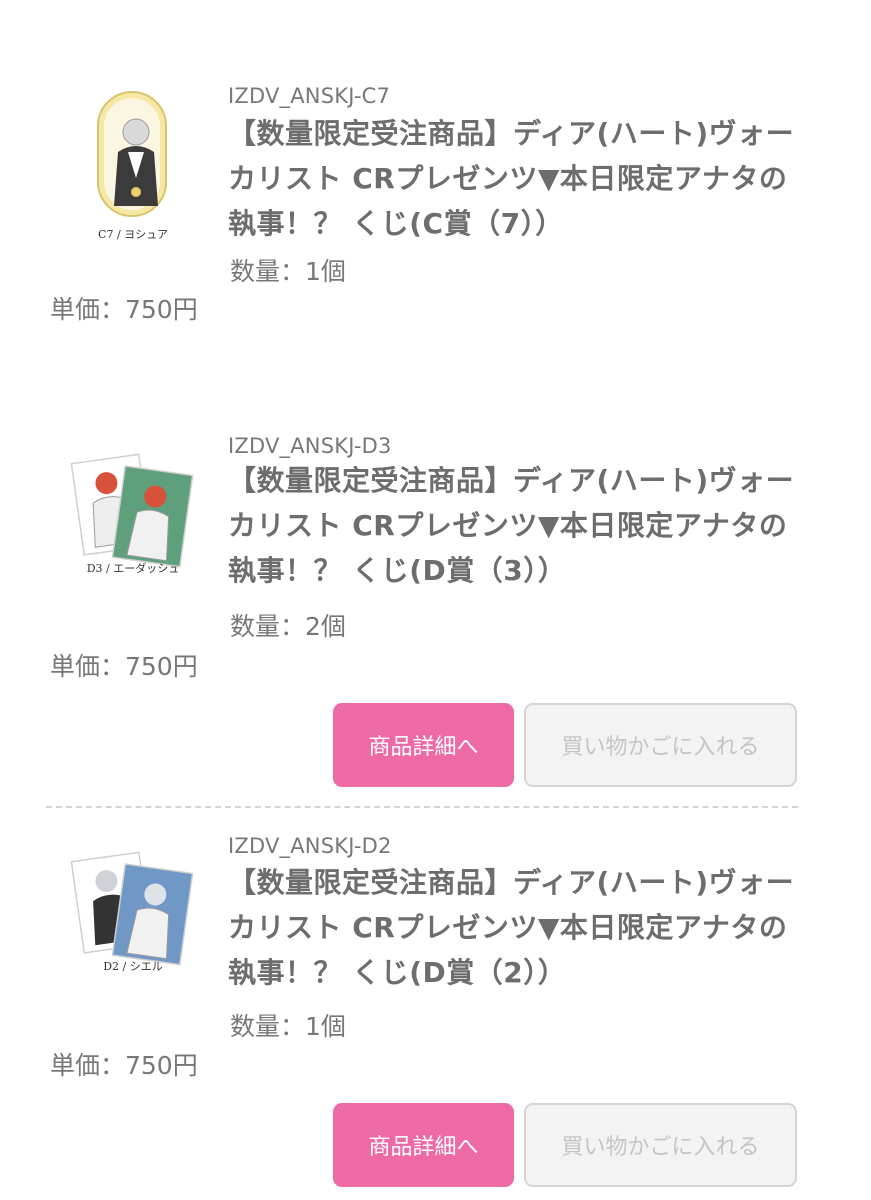 The width and height of the screenshot is (871, 1200). Describe the element at coordinates (133, 528) in the screenshot. I see `product-thumbnail: D3 / エーダッシュ` at that location.